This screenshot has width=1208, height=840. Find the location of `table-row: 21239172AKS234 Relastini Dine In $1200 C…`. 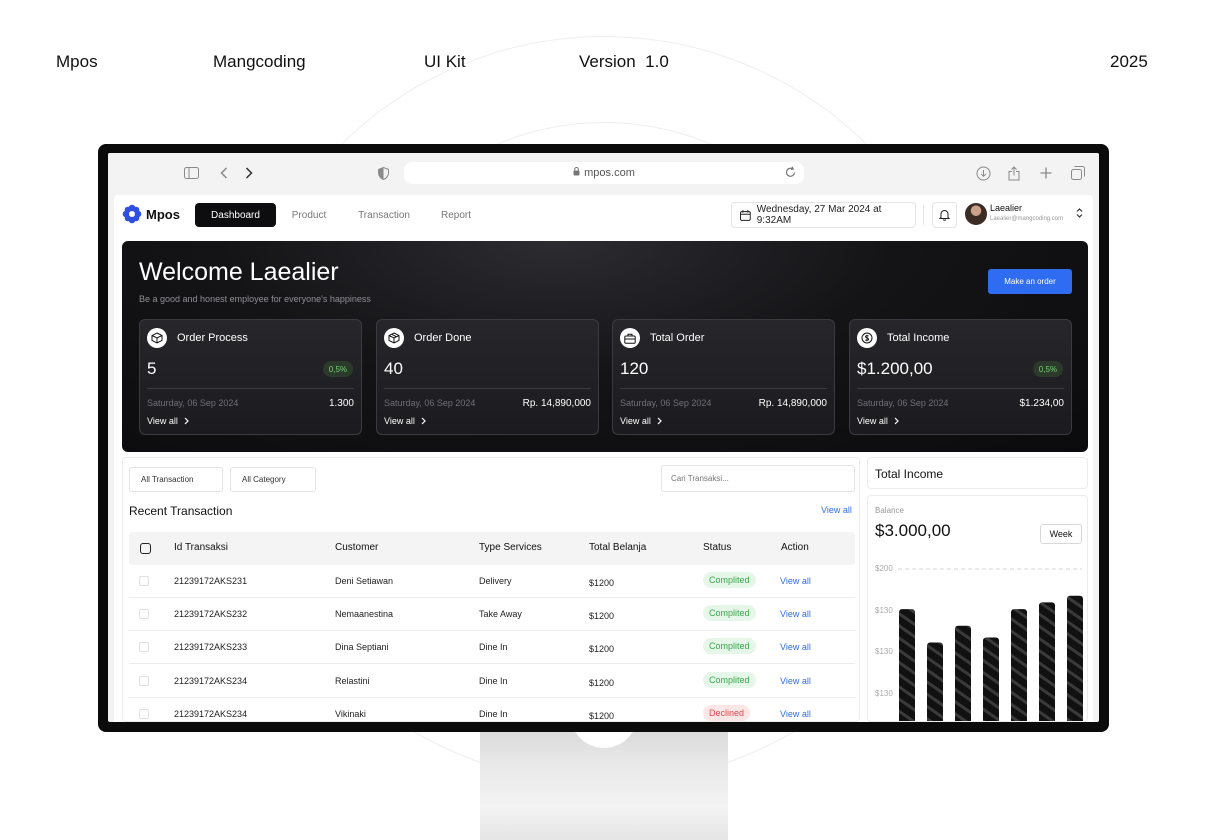

table-row: 21239172AKS234 Relastini Dine In $1200 C… is located at coordinates (492, 681).